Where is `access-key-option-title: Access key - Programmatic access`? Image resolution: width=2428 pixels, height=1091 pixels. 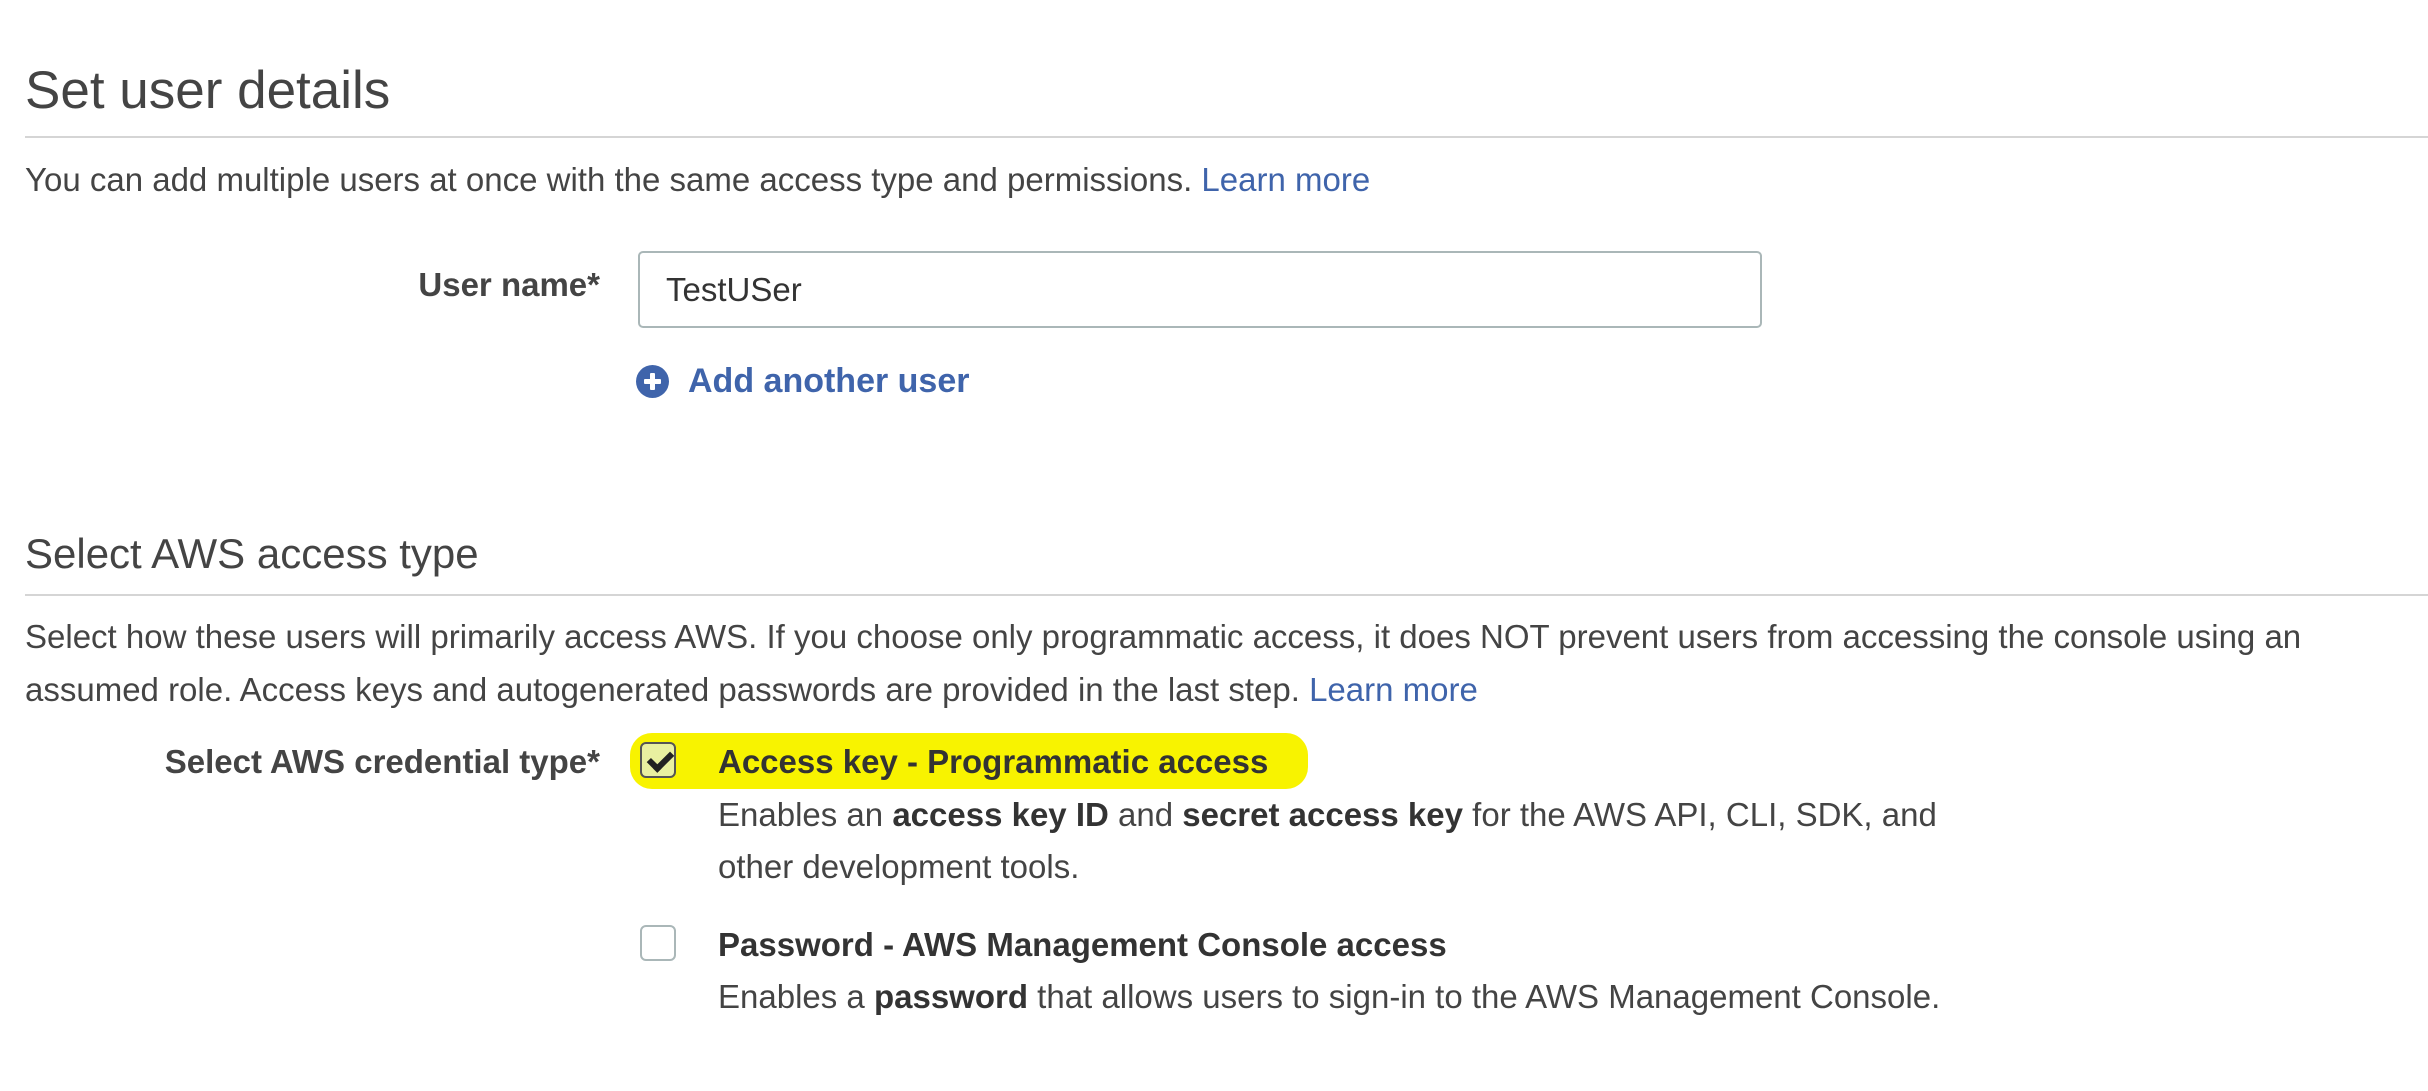 access-key-option-title: Access key - Programmatic access is located at coordinates (993, 761).